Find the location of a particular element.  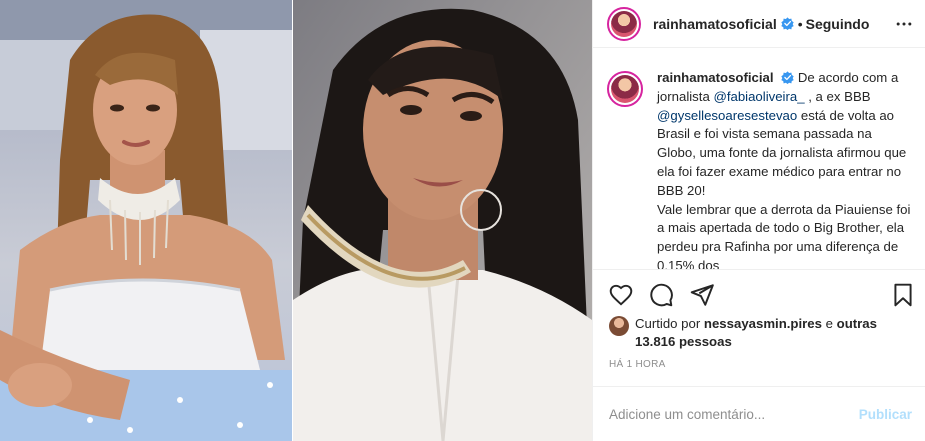

following-button: Seguindo is located at coordinates (838, 24).